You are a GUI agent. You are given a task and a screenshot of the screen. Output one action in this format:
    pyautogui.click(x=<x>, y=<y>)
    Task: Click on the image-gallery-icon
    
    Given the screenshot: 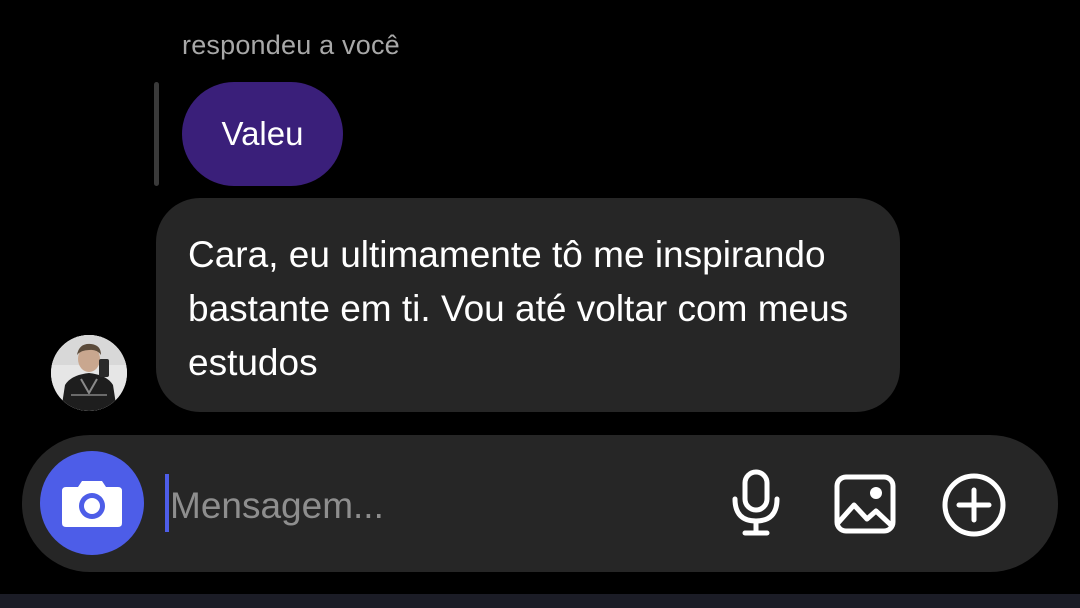 What is the action you would take?
    pyautogui.click(x=865, y=504)
    